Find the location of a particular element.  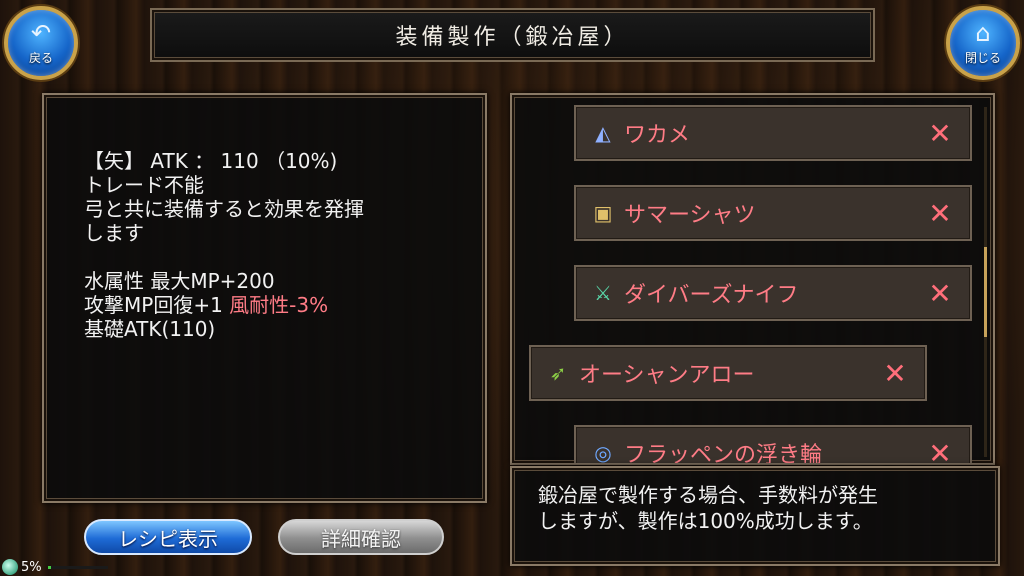

return-arrow-icon: ↶ is located at coordinates (41, 32).